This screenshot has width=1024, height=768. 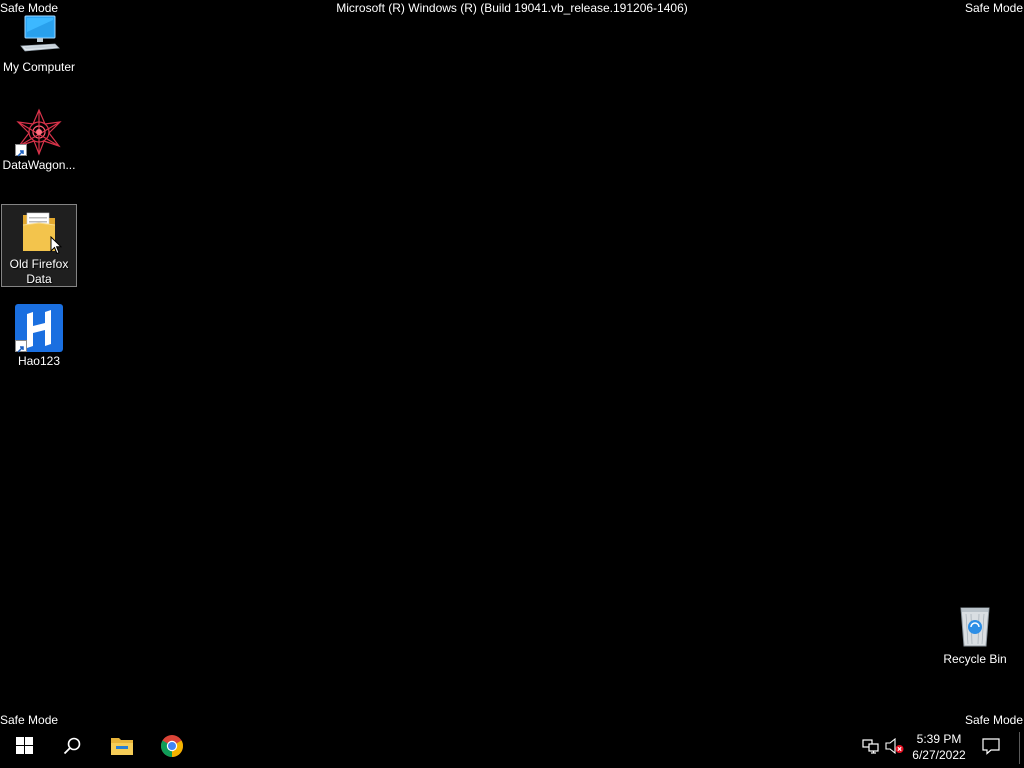 What do you see at coordinates (975, 659) in the screenshot?
I see `desktop-icon-label: Recycle Bin` at bounding box center [975, 659].